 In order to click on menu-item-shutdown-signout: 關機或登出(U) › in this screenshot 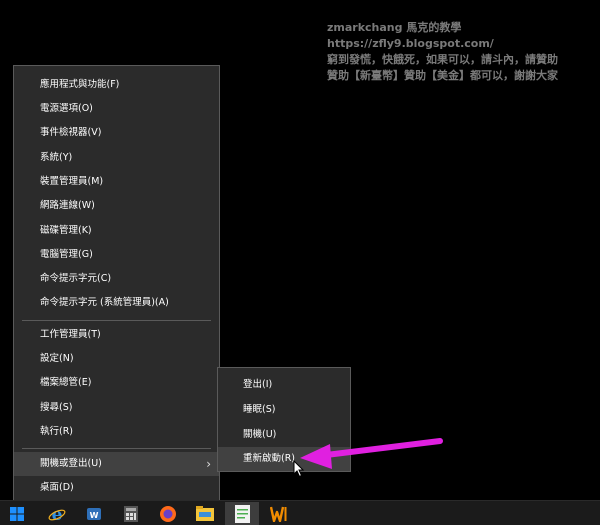, I will do `click(116, 464)`.